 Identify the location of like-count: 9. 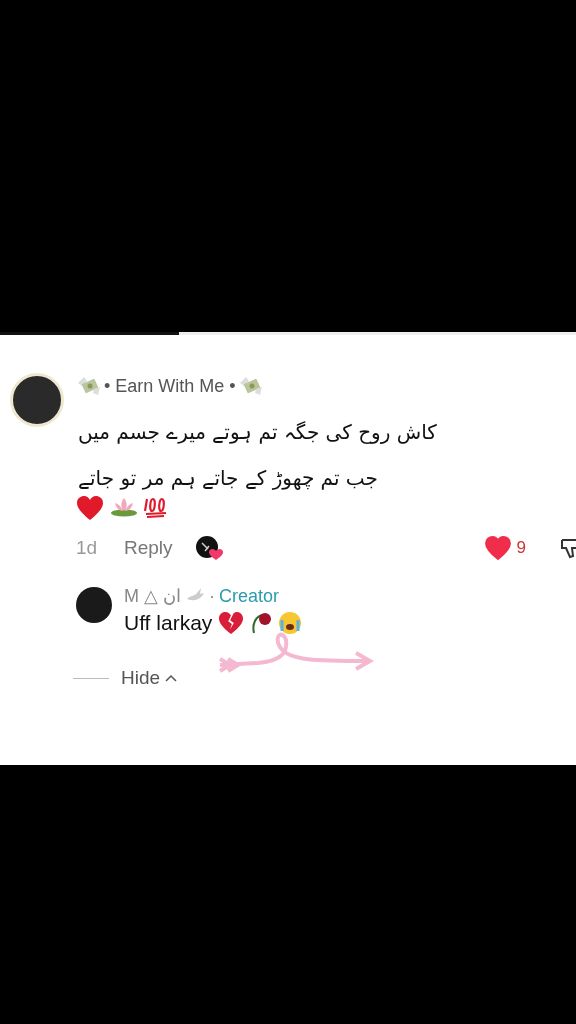
(521, 548).